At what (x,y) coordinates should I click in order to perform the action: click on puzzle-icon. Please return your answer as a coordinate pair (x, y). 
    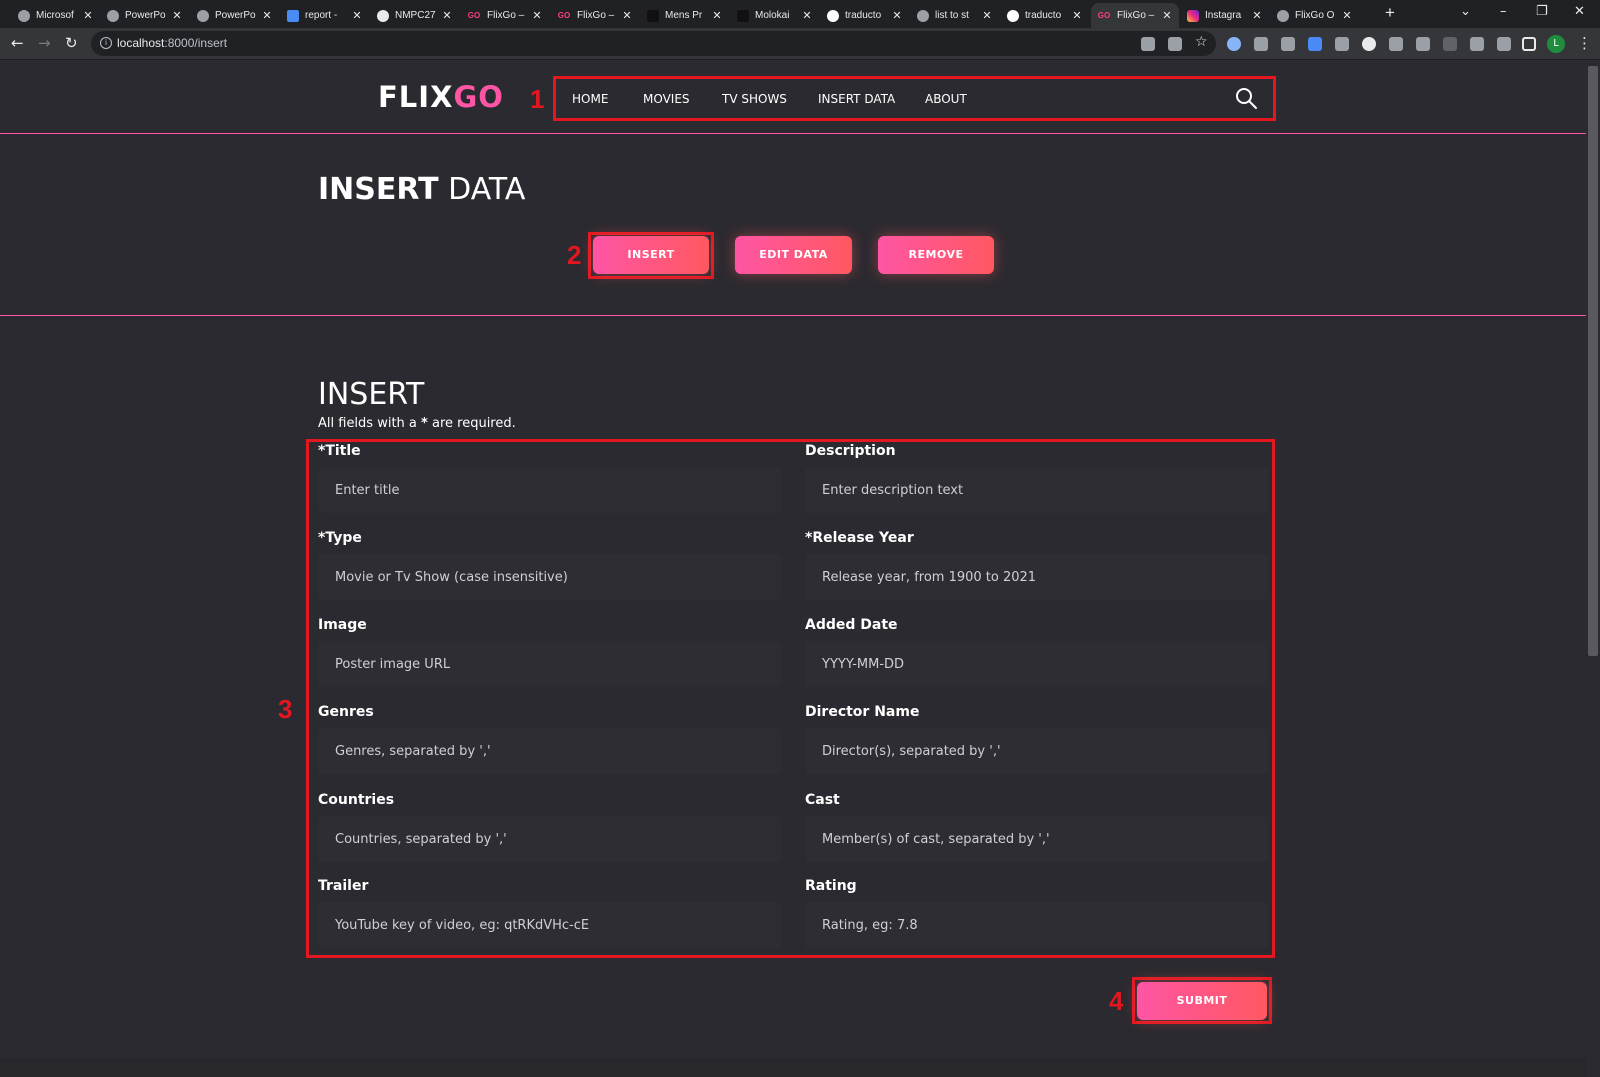
    Looking at the image, I should click on (1504, 44).